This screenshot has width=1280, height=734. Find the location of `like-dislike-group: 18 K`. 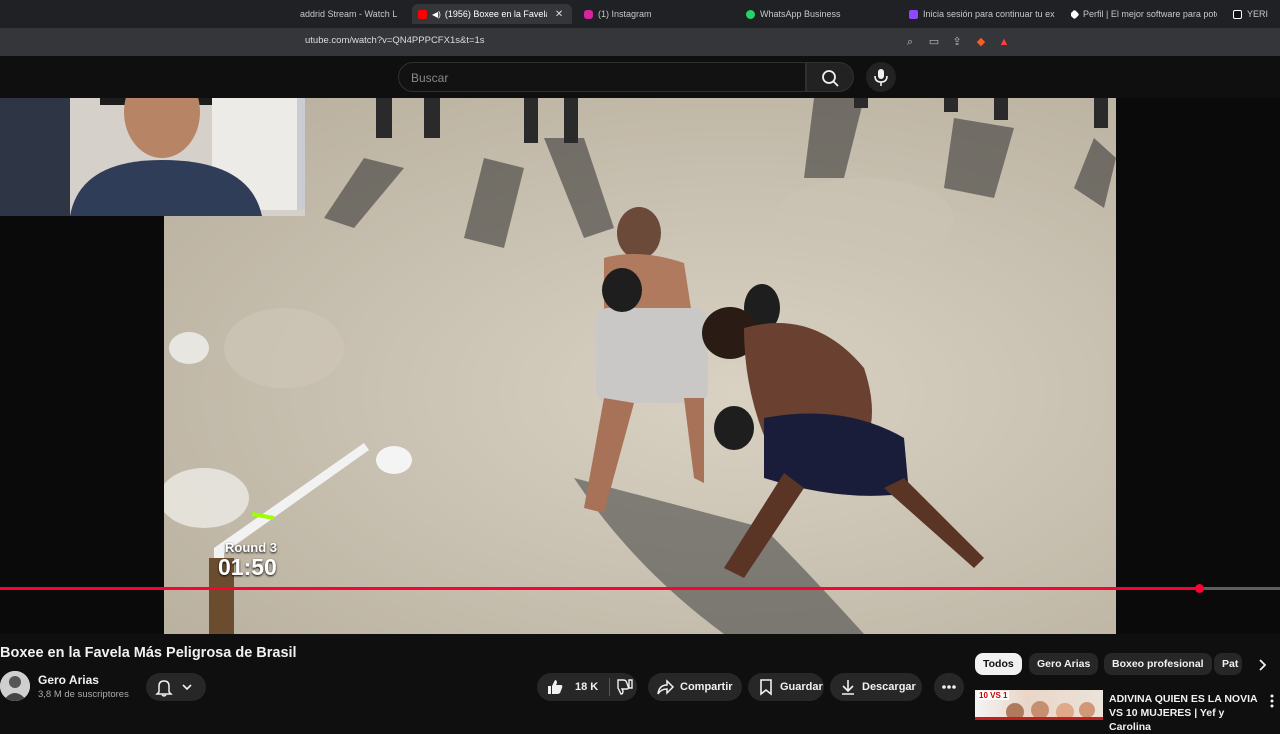

like-dislike-group: 18 K is located at coordinates (587, 687).